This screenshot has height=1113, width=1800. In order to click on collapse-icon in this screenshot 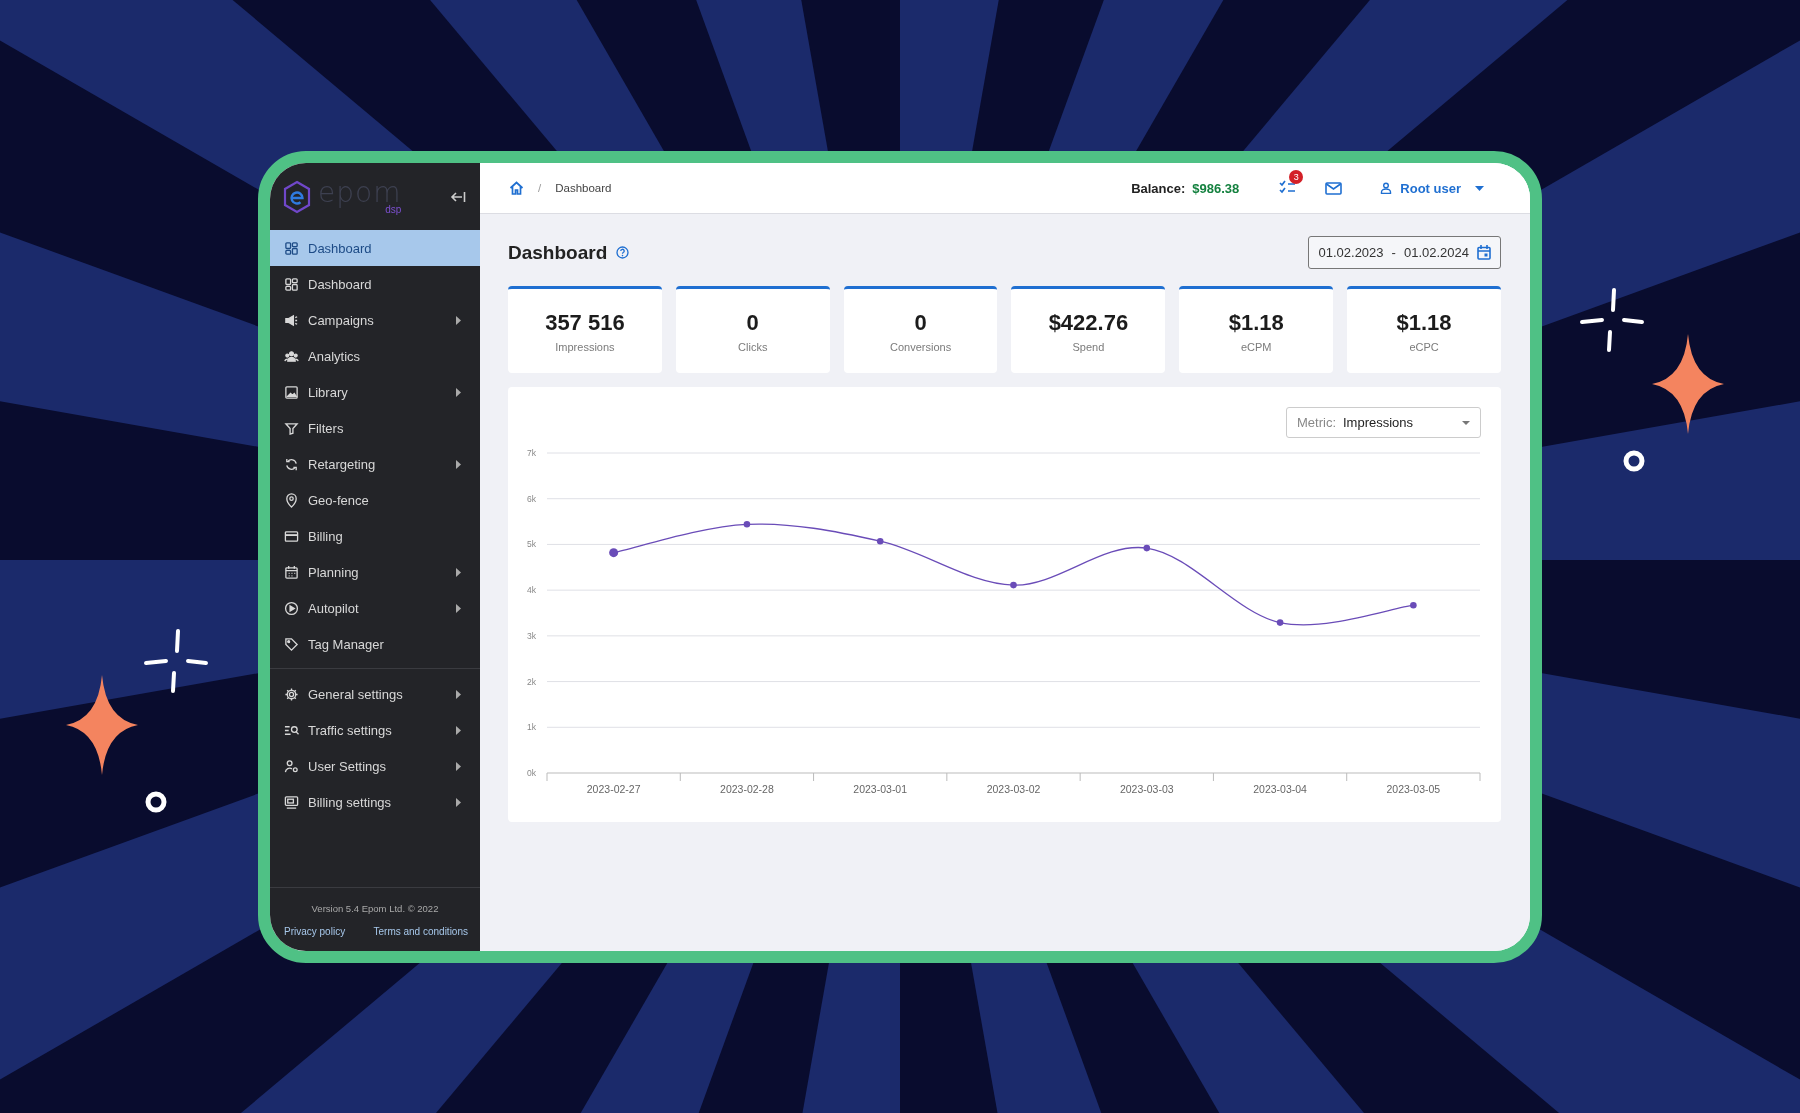, I will do `click(458, 196)`.